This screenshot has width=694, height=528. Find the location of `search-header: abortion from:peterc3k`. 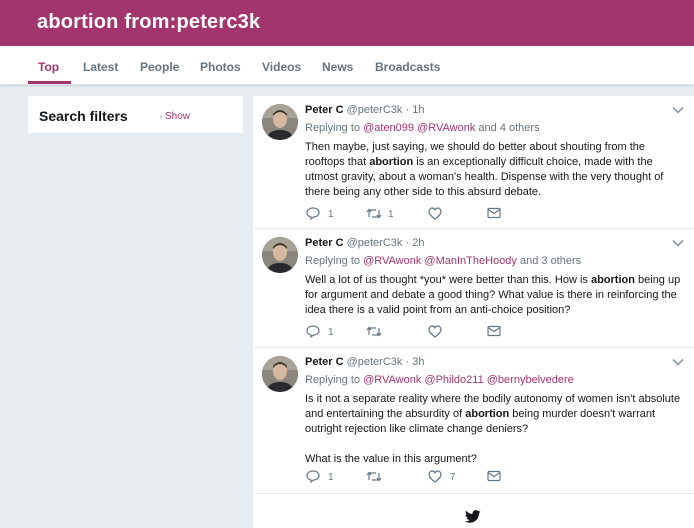

search-header: abortion from:peterc3k is located at coordinates (347, 23).